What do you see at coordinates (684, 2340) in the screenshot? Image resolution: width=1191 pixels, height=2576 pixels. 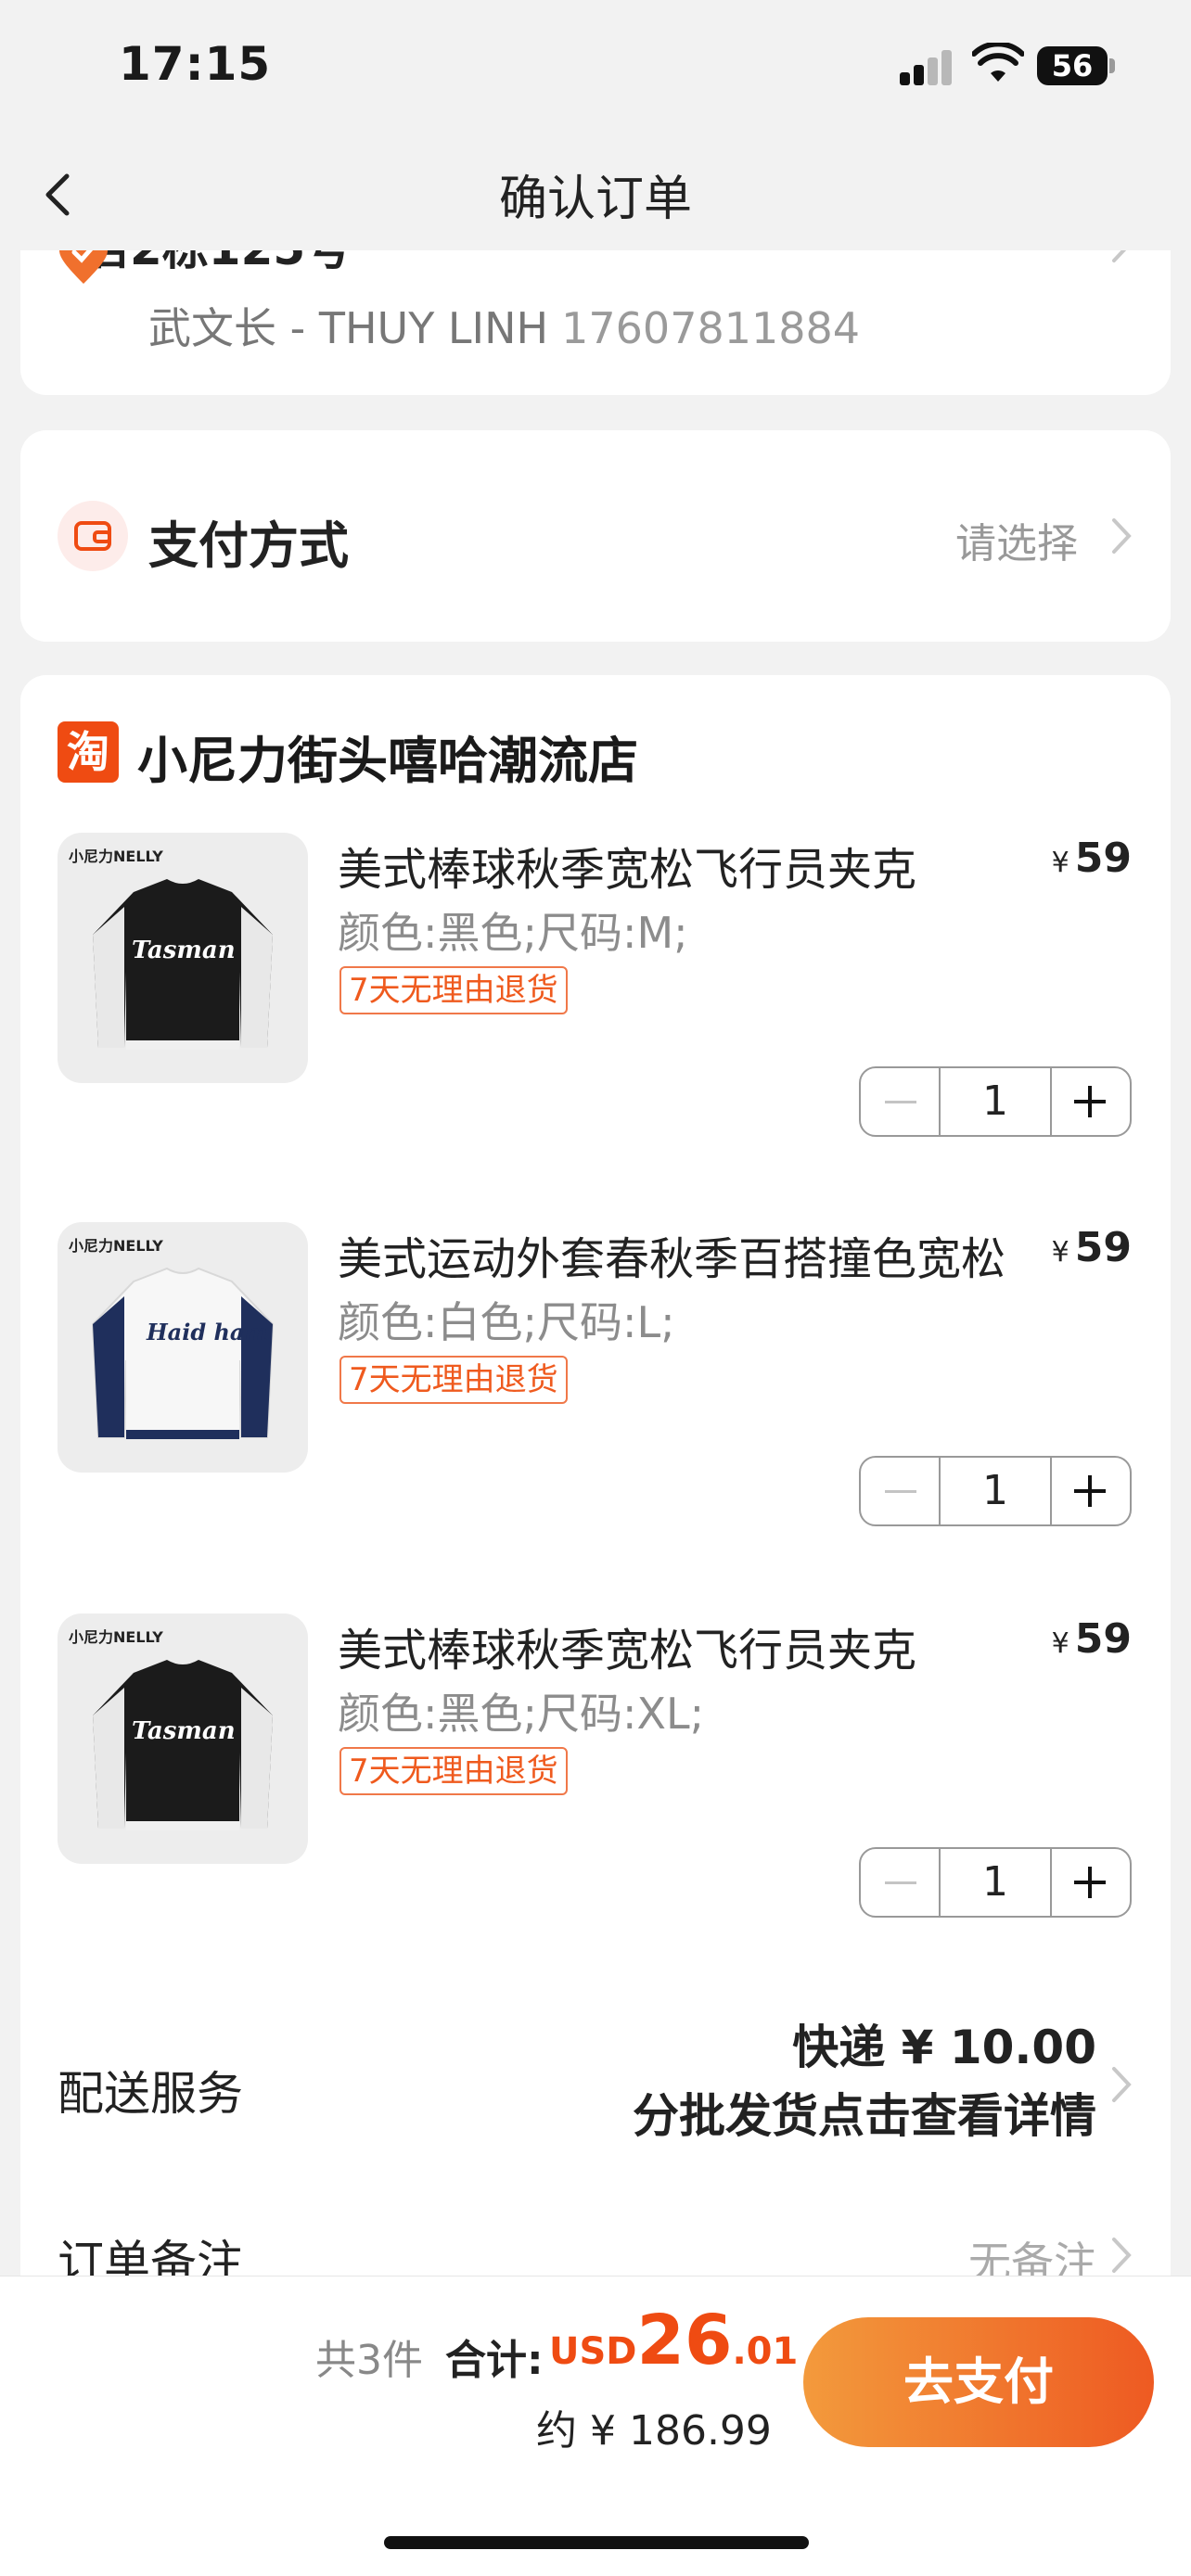 I see `total-integer: 26` at bounding box center [684, 2340].